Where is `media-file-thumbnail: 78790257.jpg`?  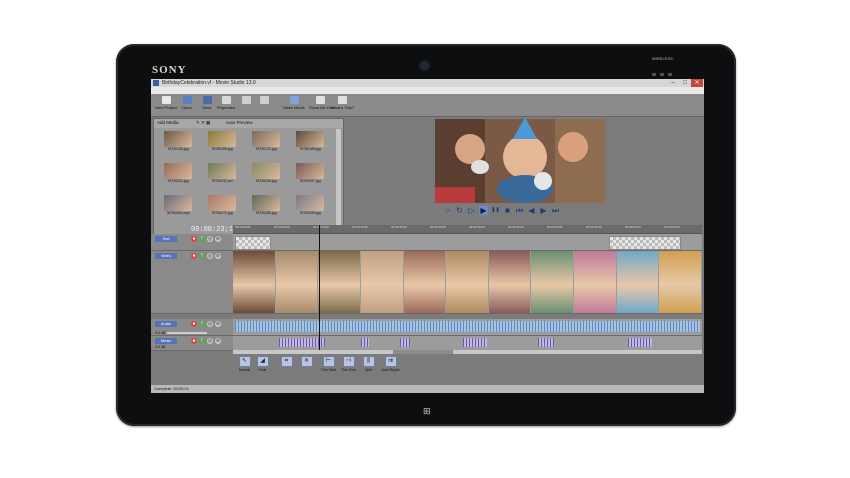 media-file-thumbnail: 78790257.jpg is located at coordinates (310, 174).